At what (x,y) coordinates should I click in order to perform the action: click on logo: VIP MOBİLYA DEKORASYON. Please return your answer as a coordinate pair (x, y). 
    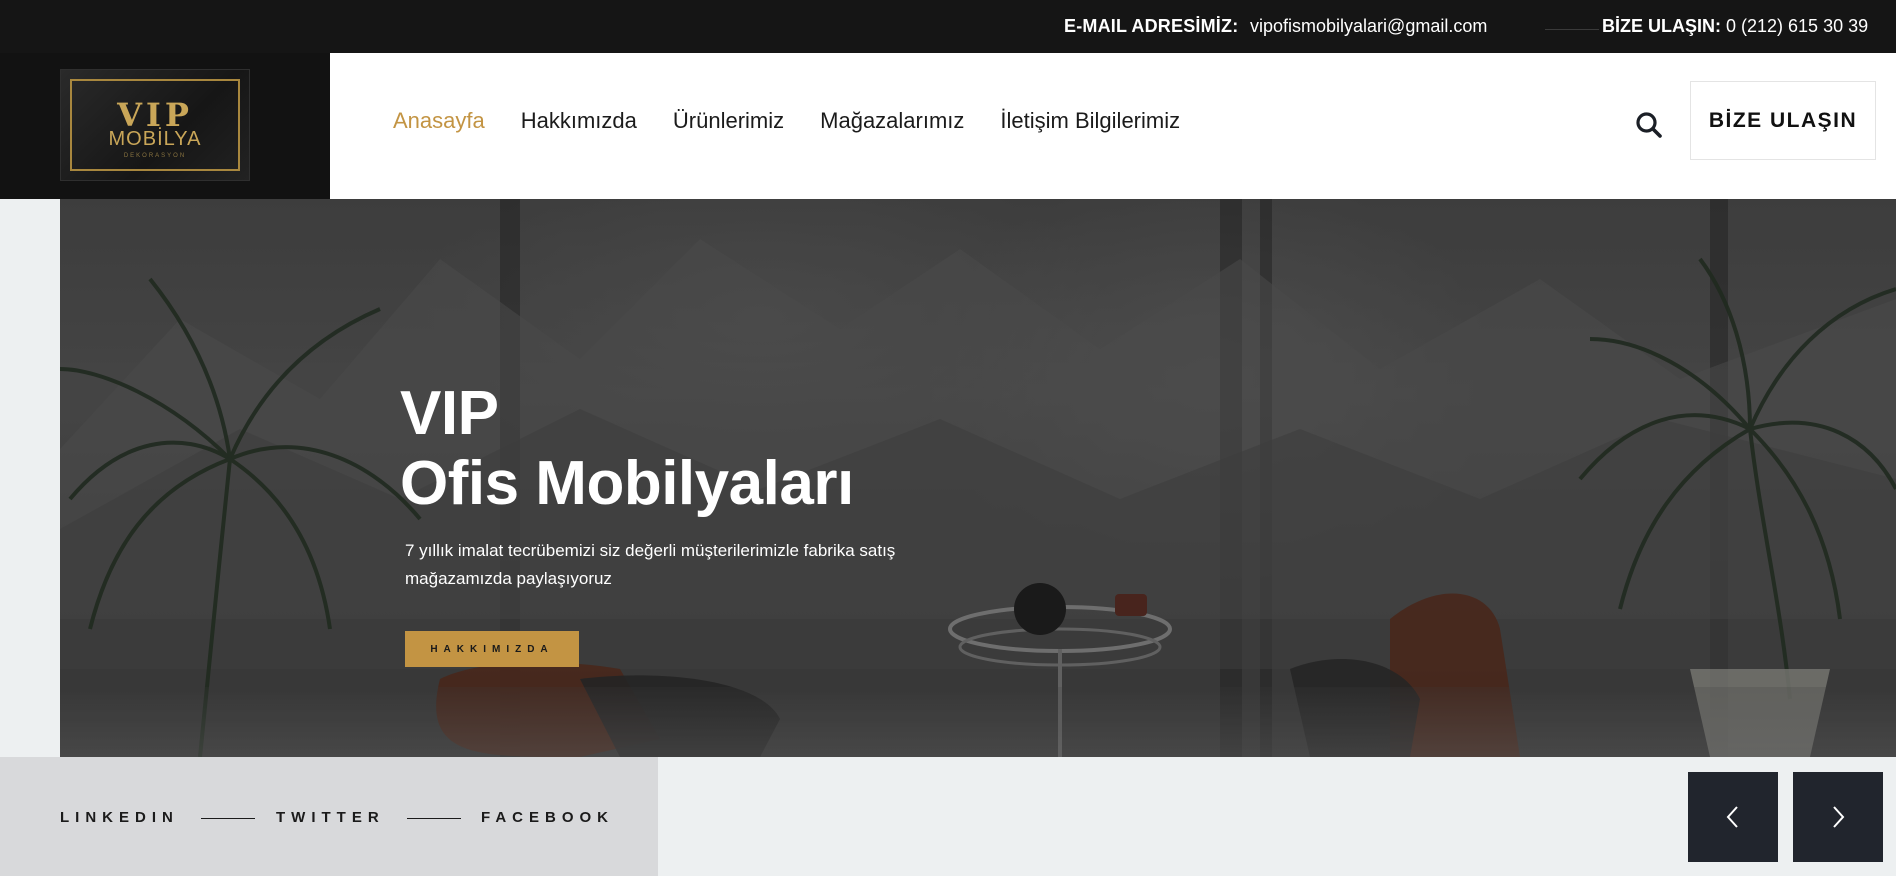
    Looking at the image, I should click on (155, 125).